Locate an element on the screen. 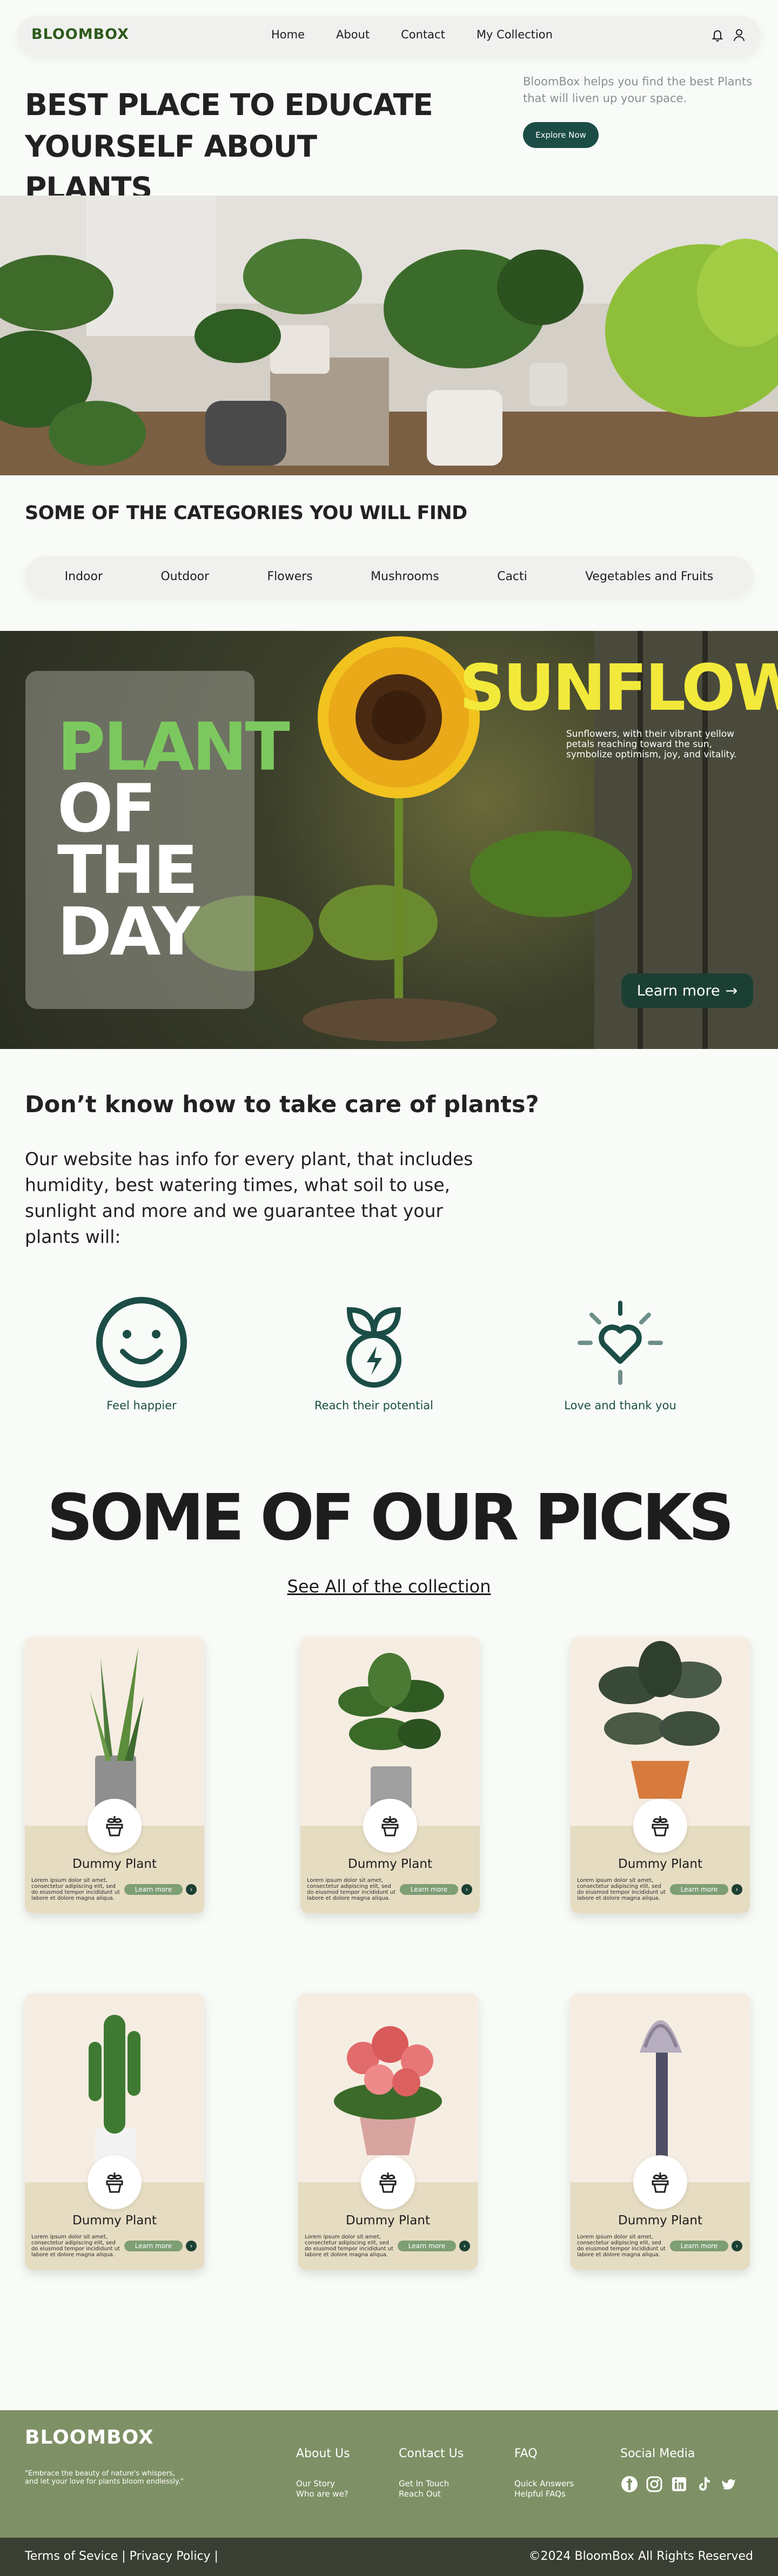 The width and height of the screenshot is (778, 2576). learn-more-button: Learn more → is located at coordinates (687, 990).